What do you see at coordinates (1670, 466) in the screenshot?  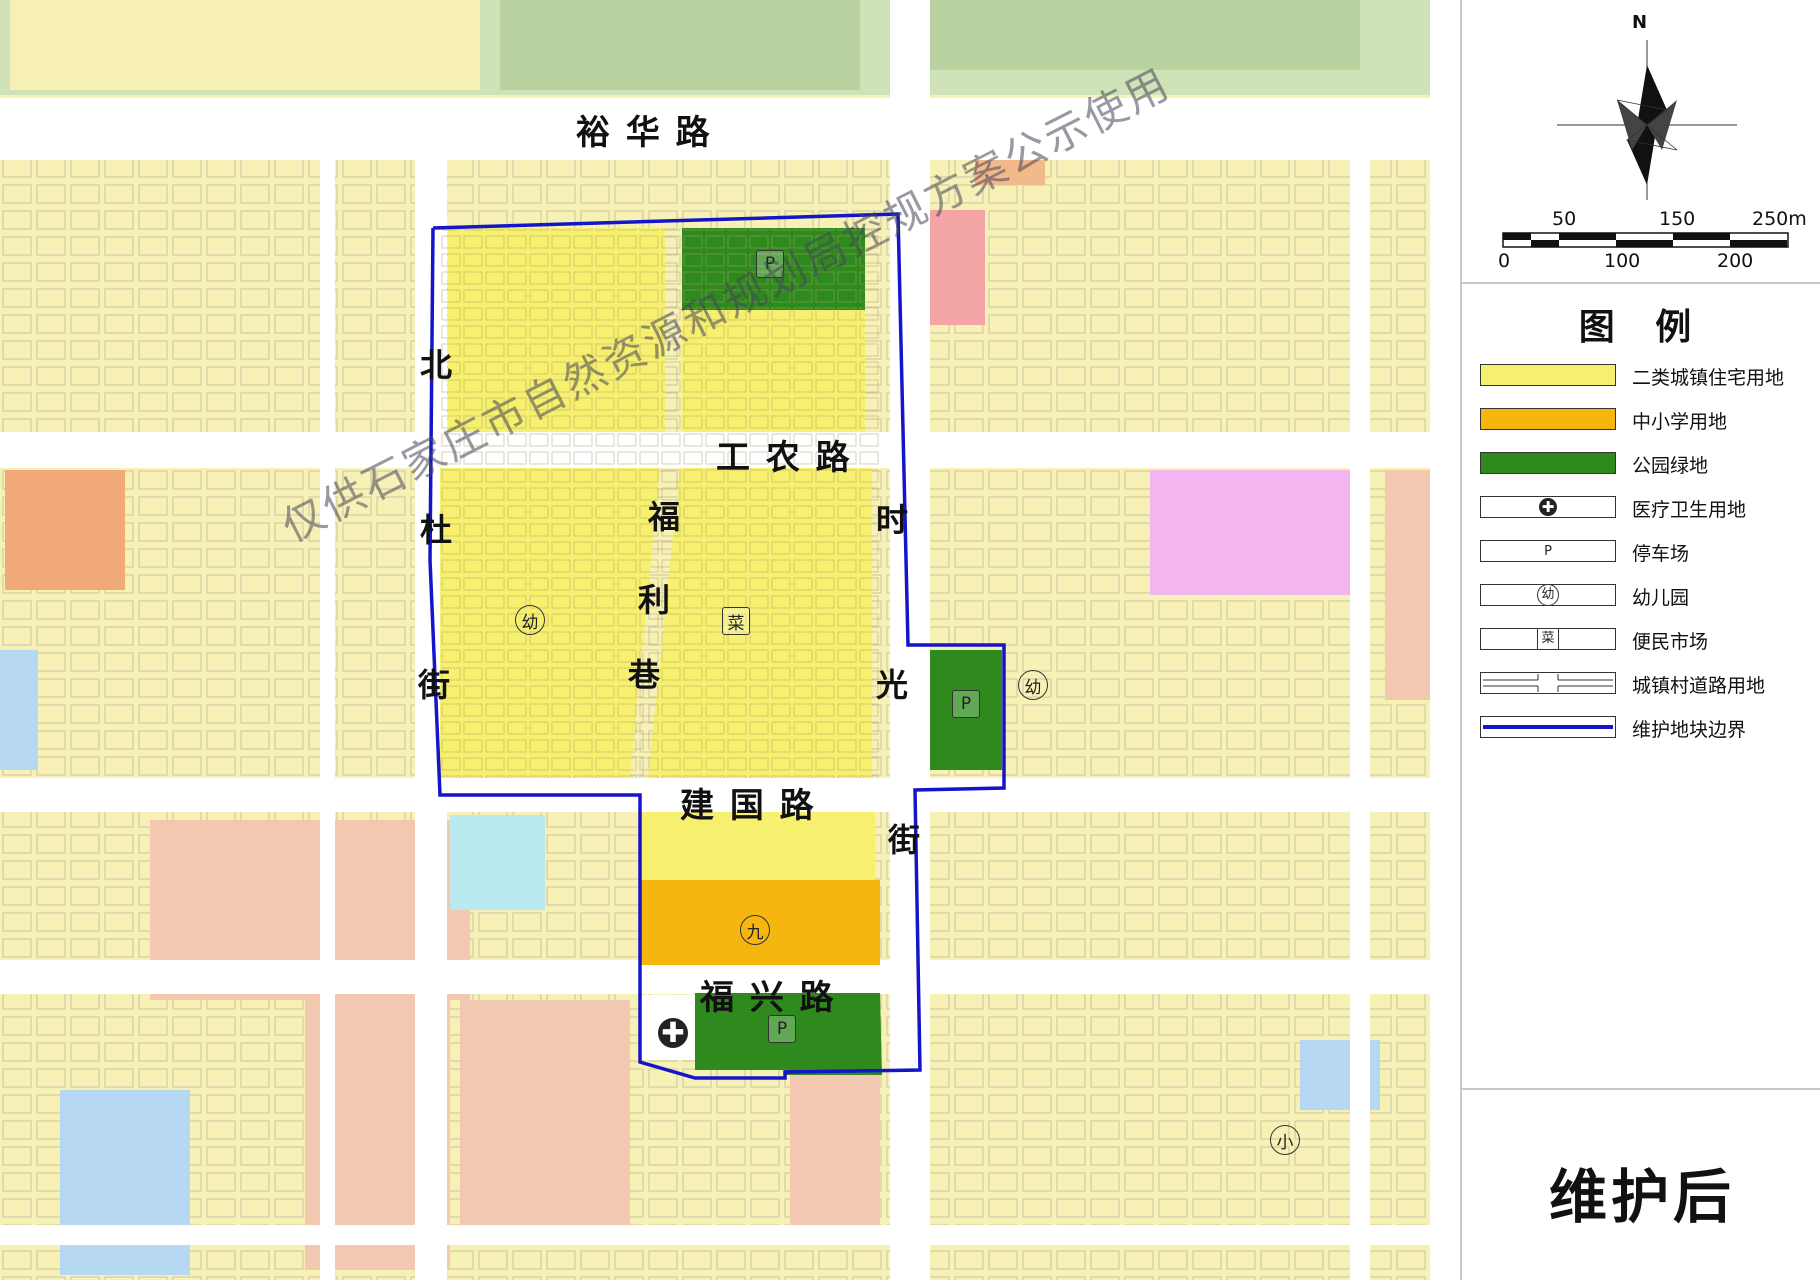 I see `legend-label-park: 公园绿地` at bounding box center [1670, 466].